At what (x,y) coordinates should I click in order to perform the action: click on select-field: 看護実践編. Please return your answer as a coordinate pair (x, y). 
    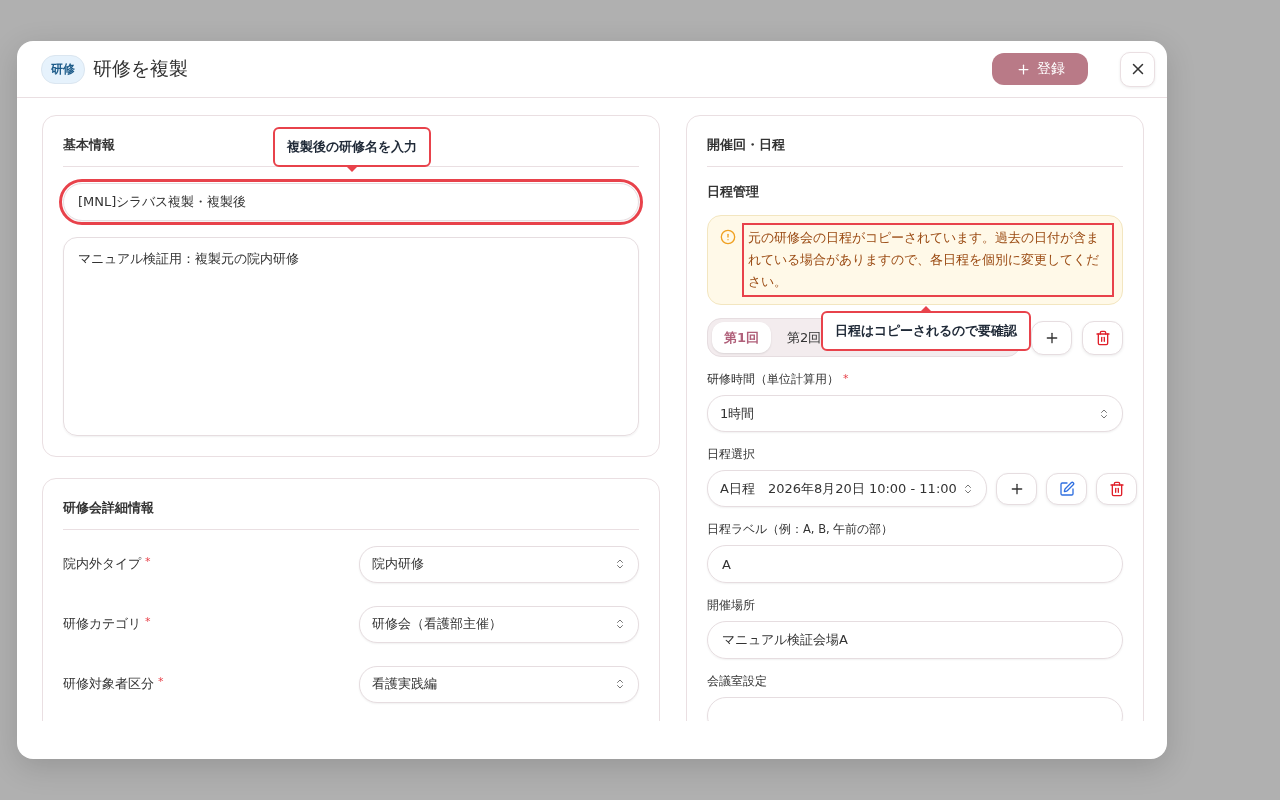
    Looking at the image, I should click on (499, 684).